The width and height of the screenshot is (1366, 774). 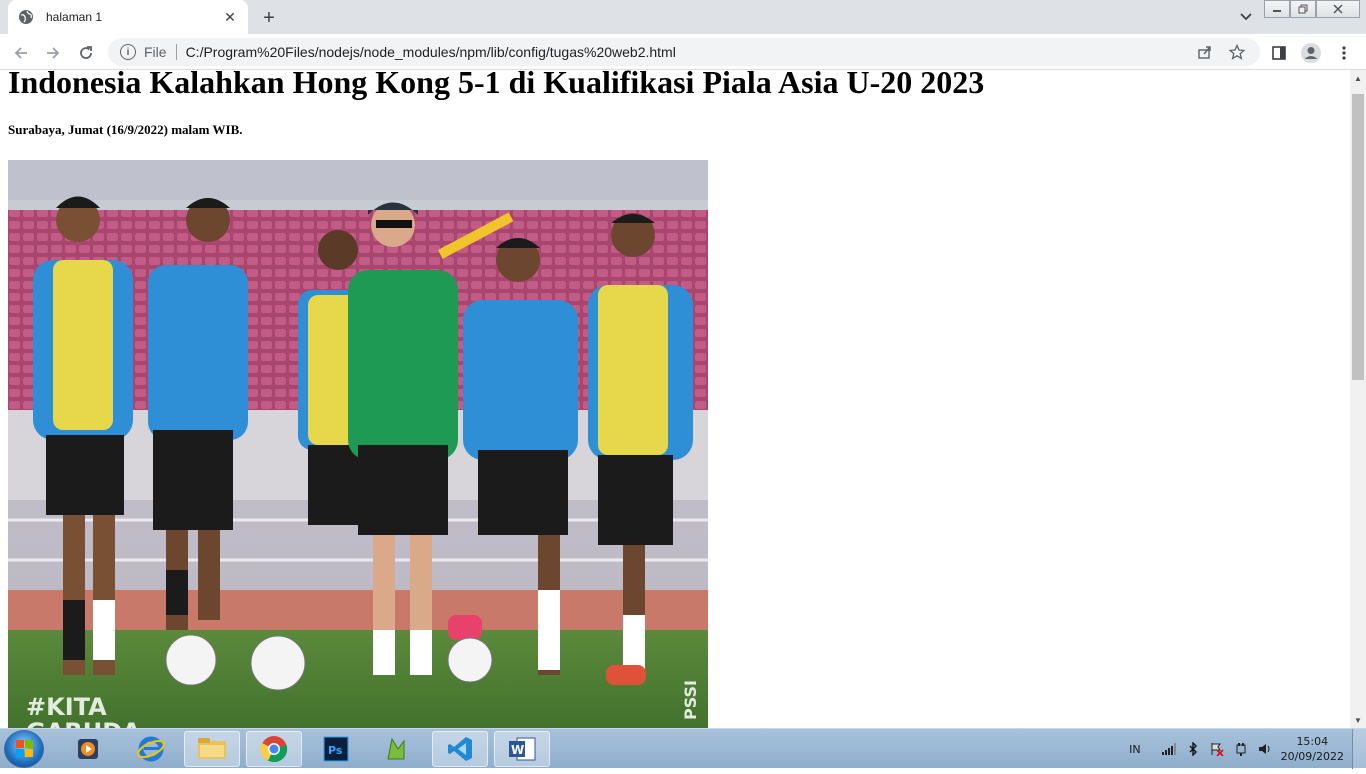 I want to click on globe-icon, so click(x=26, y=17).